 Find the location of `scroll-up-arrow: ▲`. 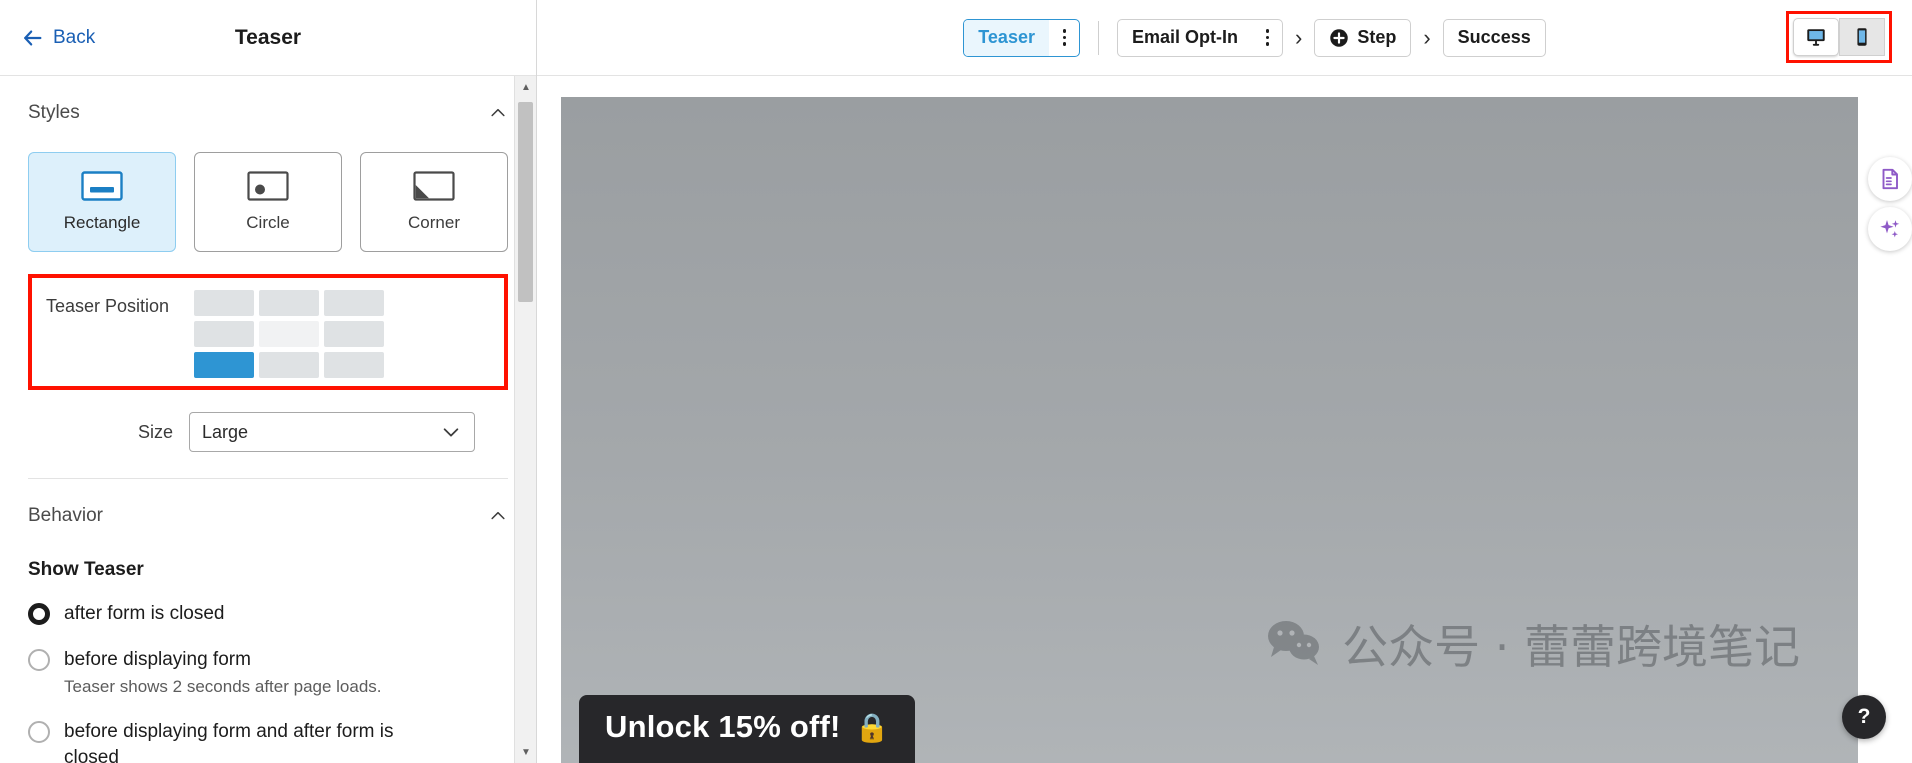

scroll-up-arrow: ▲ is located at coordinates (525, 87).